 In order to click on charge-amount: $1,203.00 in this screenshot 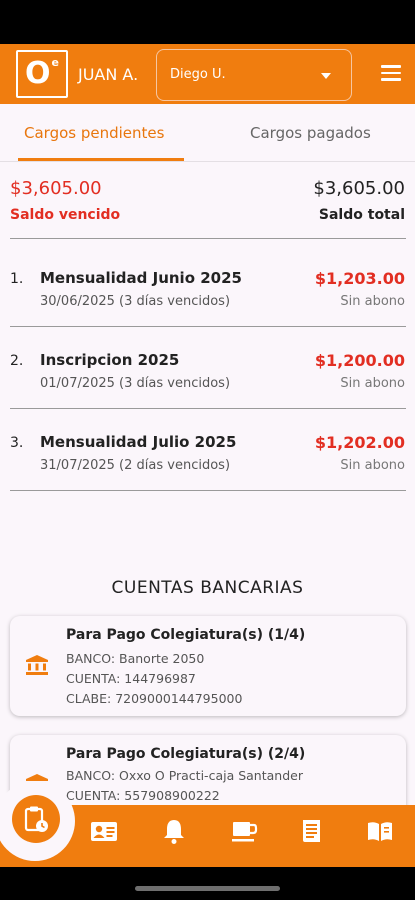, I will do `click(359, 278)`.